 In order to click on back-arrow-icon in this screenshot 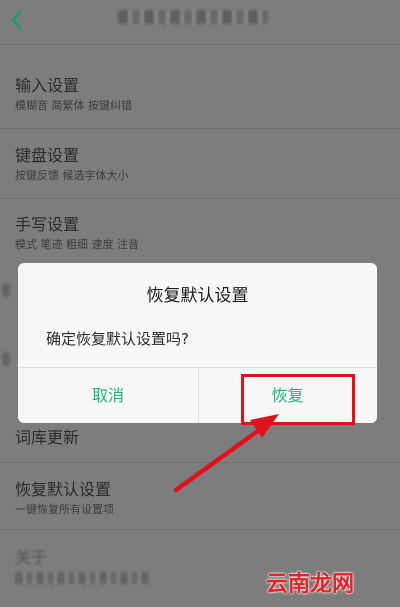, I will do `click(18, 20)`.